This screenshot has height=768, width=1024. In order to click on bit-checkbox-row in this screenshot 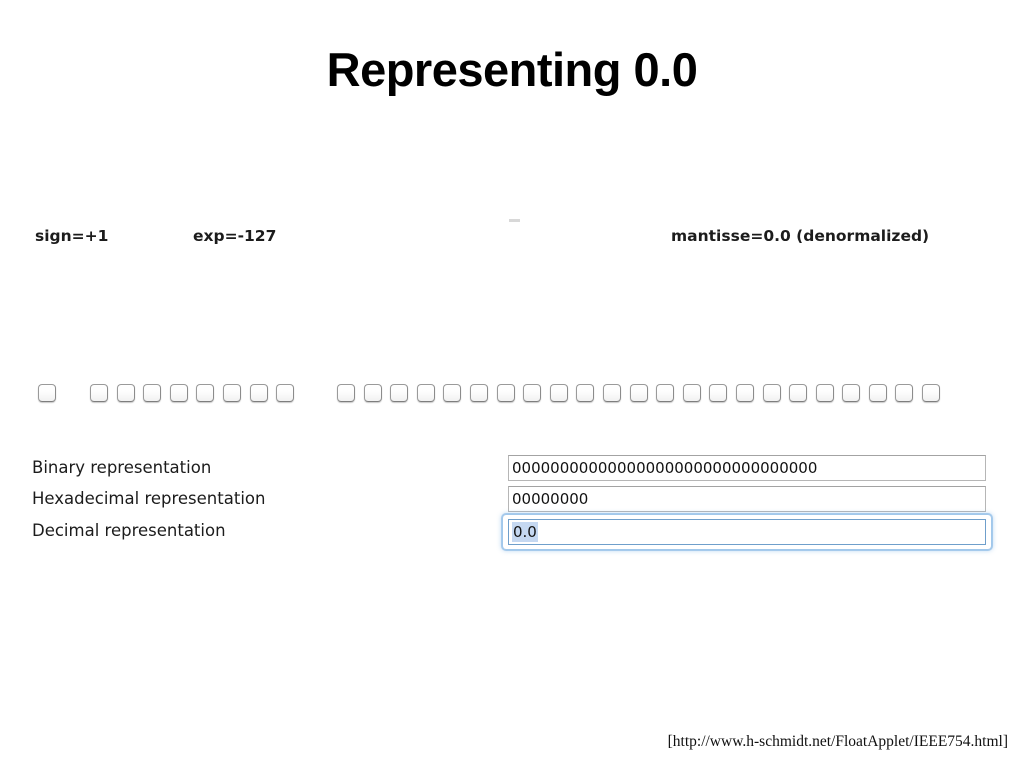, I will do `click(512, 395)`.